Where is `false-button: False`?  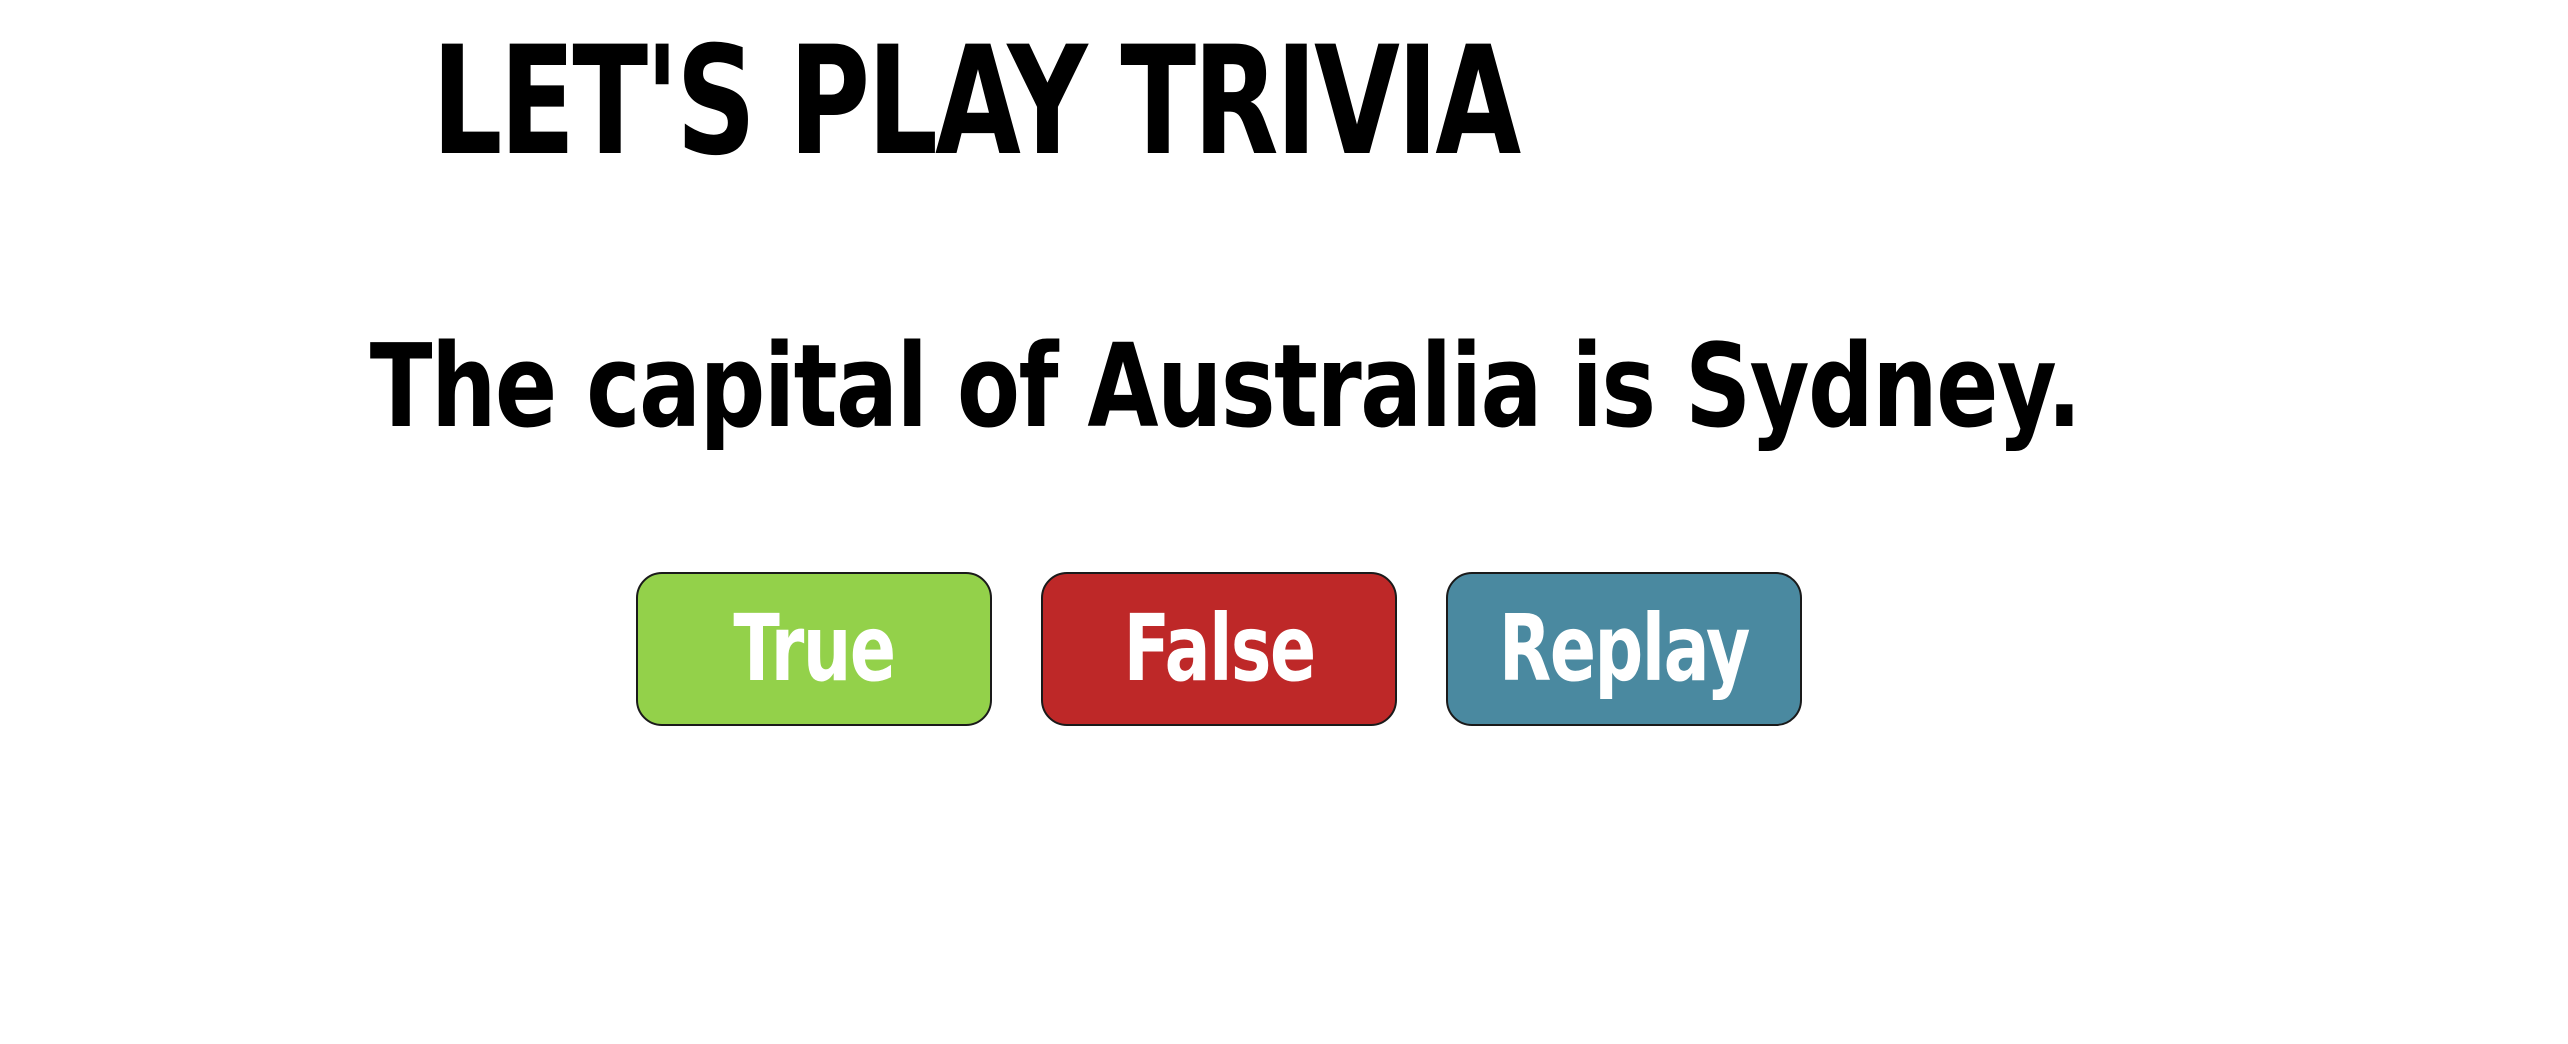 false-button: False is located at coordinates (1219, 649).